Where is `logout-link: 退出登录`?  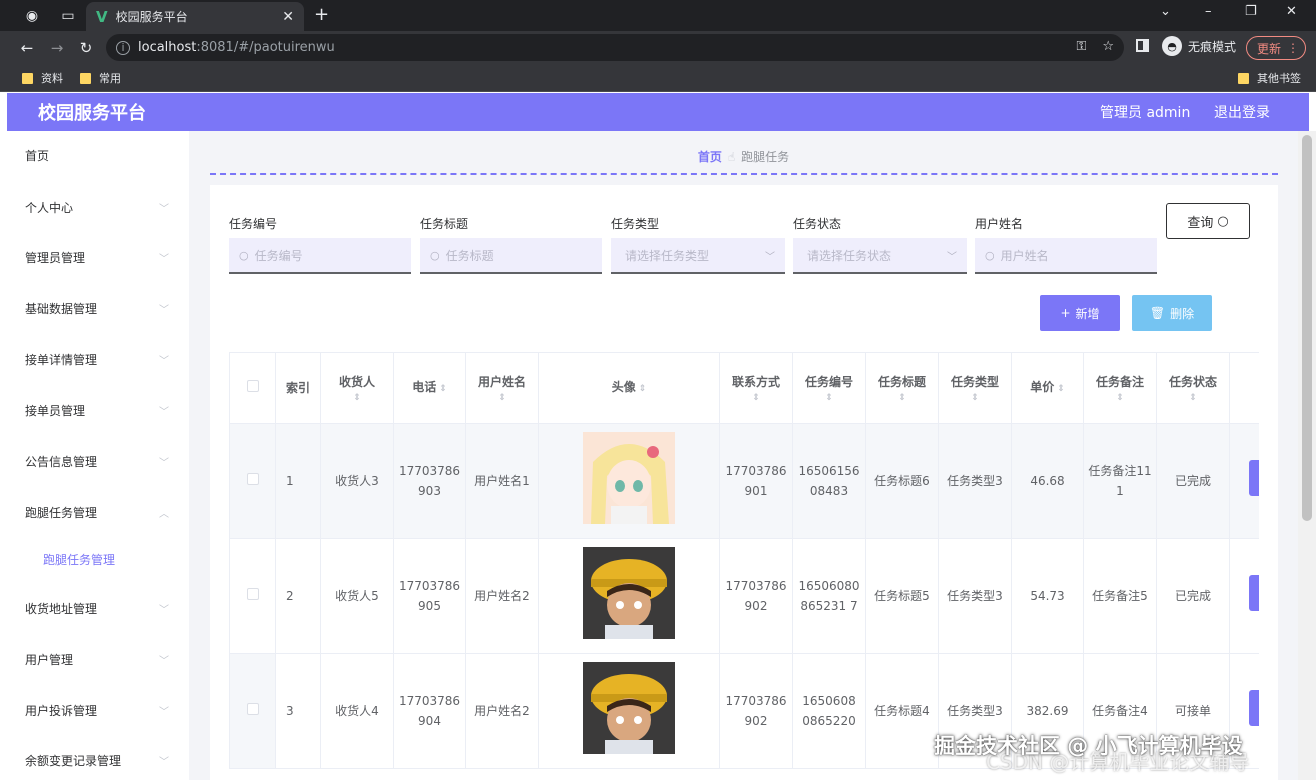 logout-link: 退出登录 is located at coordinates (1242, 112).